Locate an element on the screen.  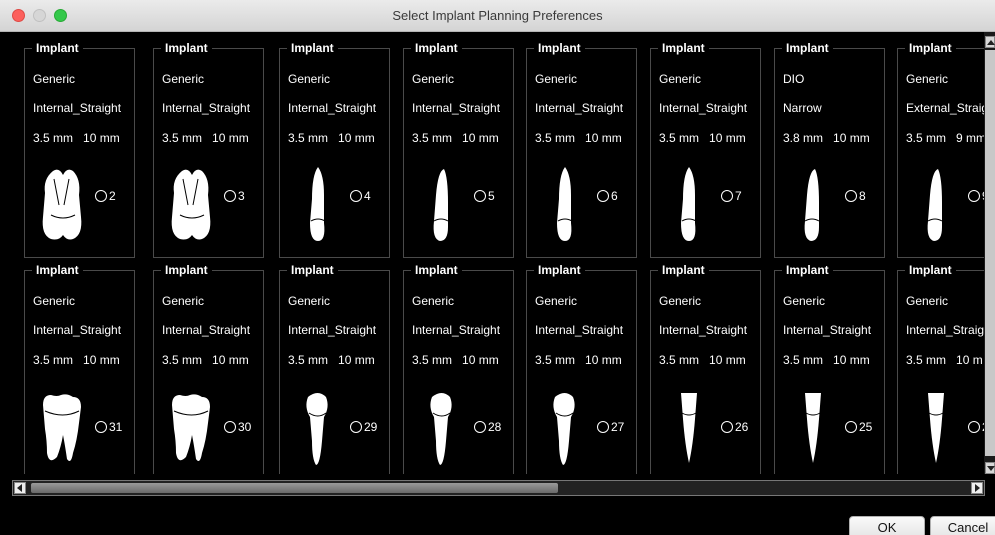
title-bar: Select Implant Planning Preferences is located at coordinates (497, 16).